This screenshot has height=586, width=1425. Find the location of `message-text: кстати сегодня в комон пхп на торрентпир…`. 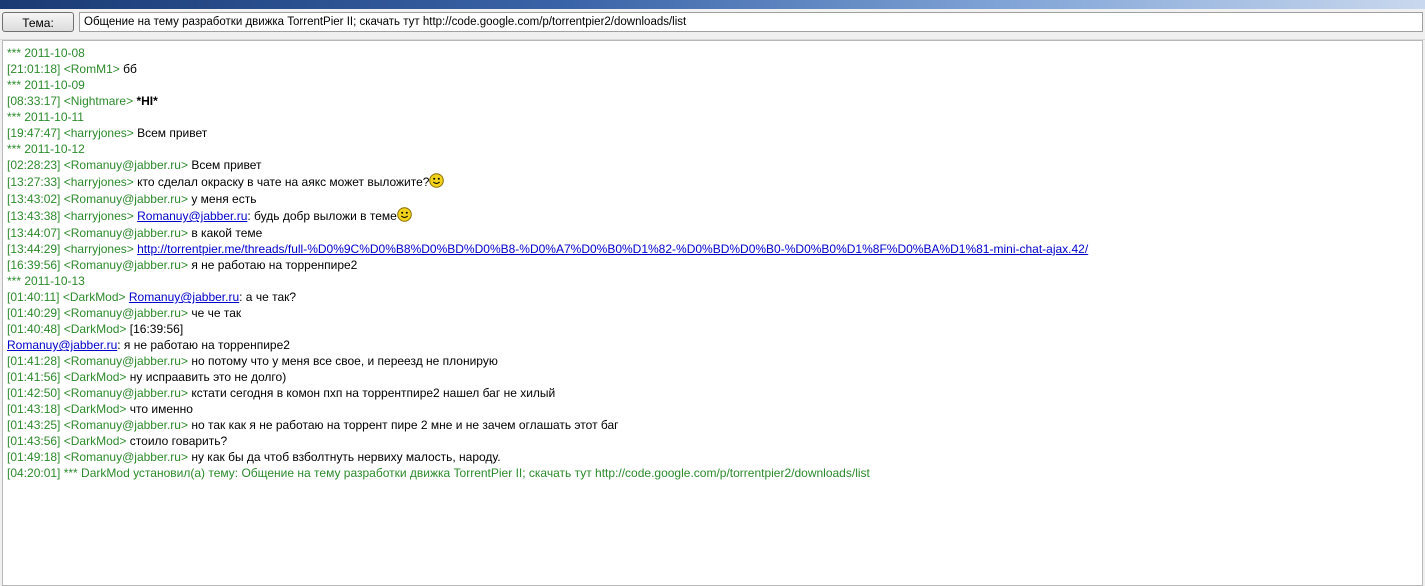

message-text: кстати сегодня в комон пхп на торрентпир… is located at coordinates (373, 393).